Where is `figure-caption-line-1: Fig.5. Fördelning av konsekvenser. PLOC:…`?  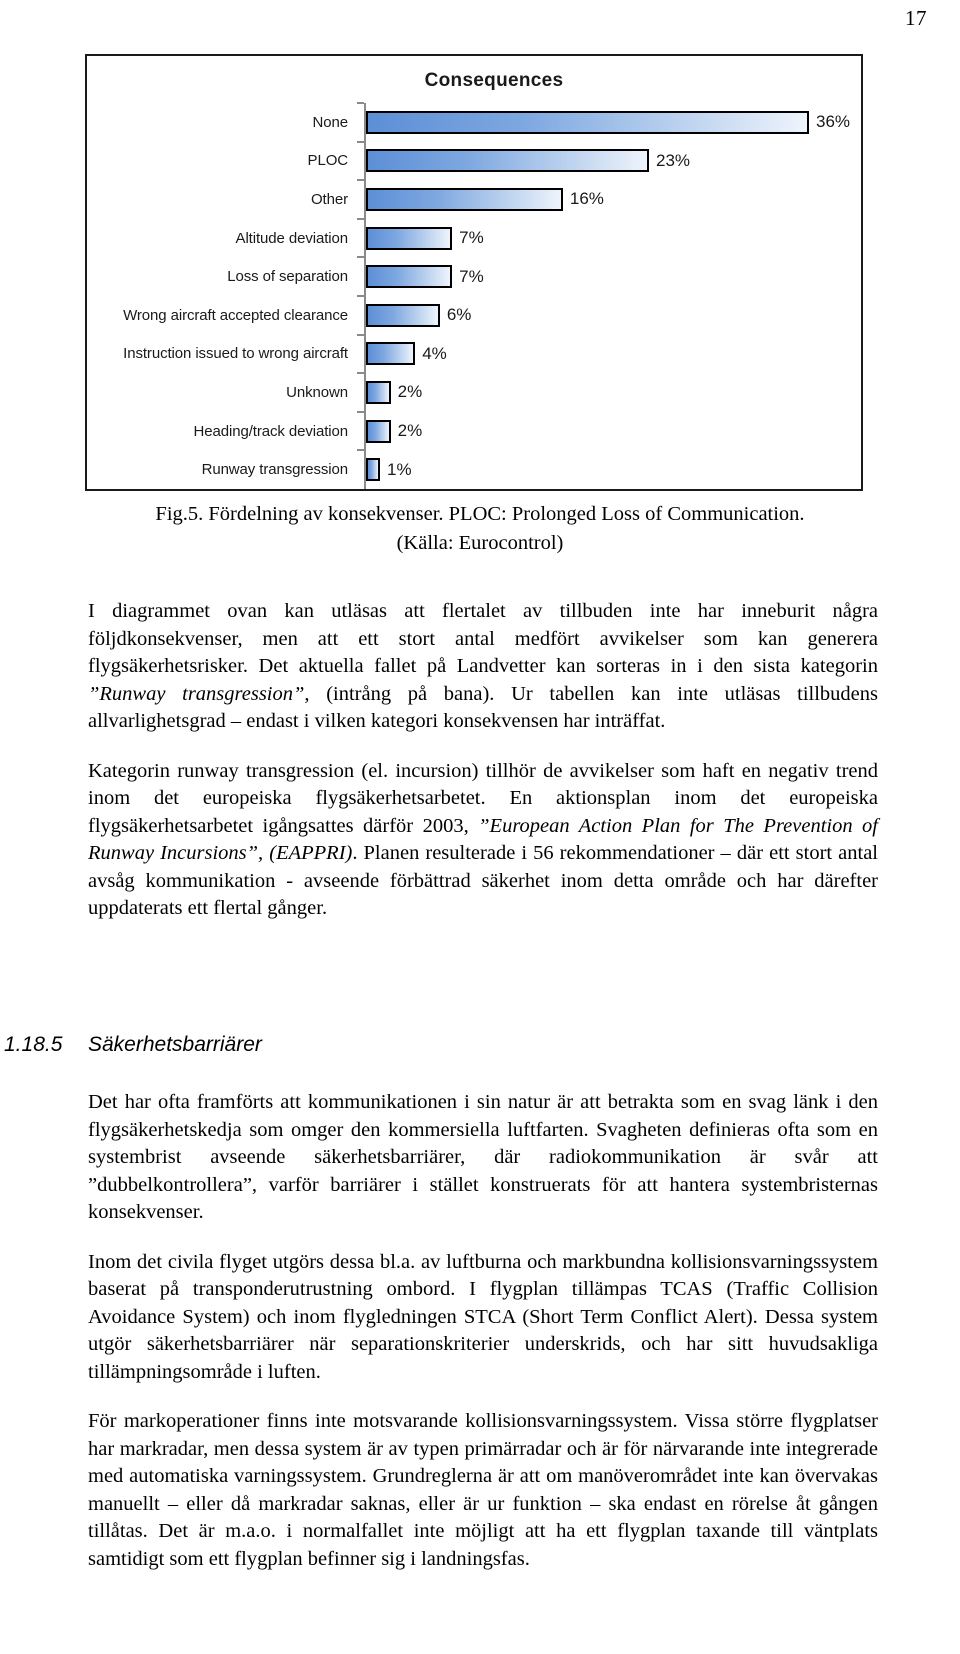
figure-caption-line-1: Fig.5. Fördelning av konsekvenser. PLOC:… is located at coordinates (480, 514).